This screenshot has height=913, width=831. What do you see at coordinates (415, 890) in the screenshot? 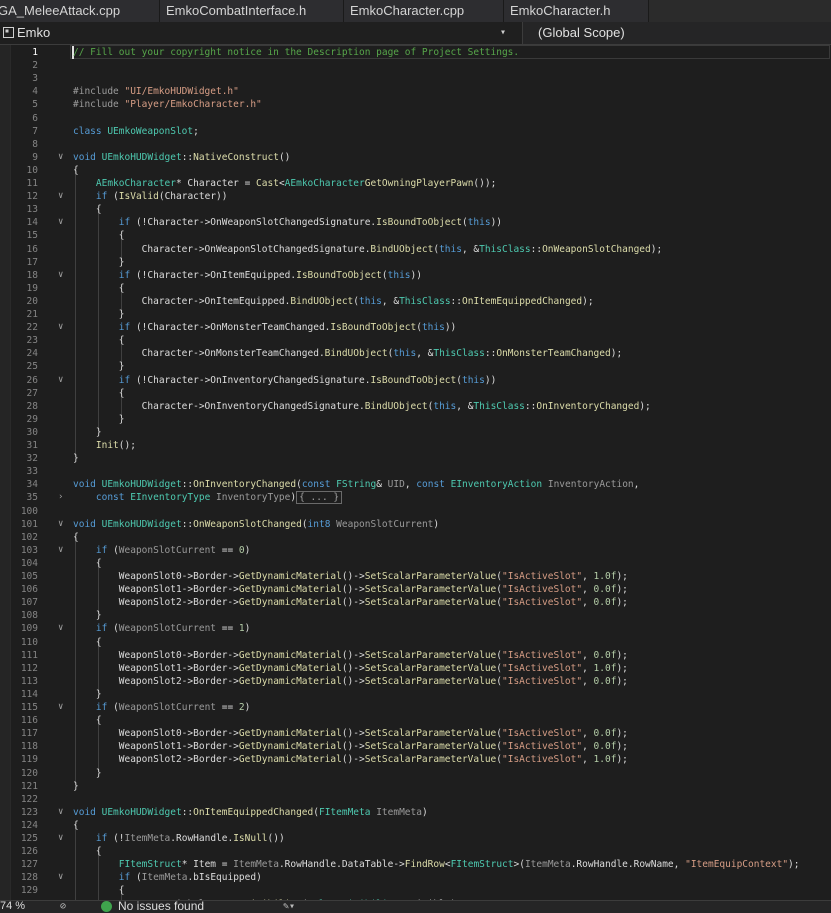
I see `code-line: 129 {` at bounding box center [415, 890].